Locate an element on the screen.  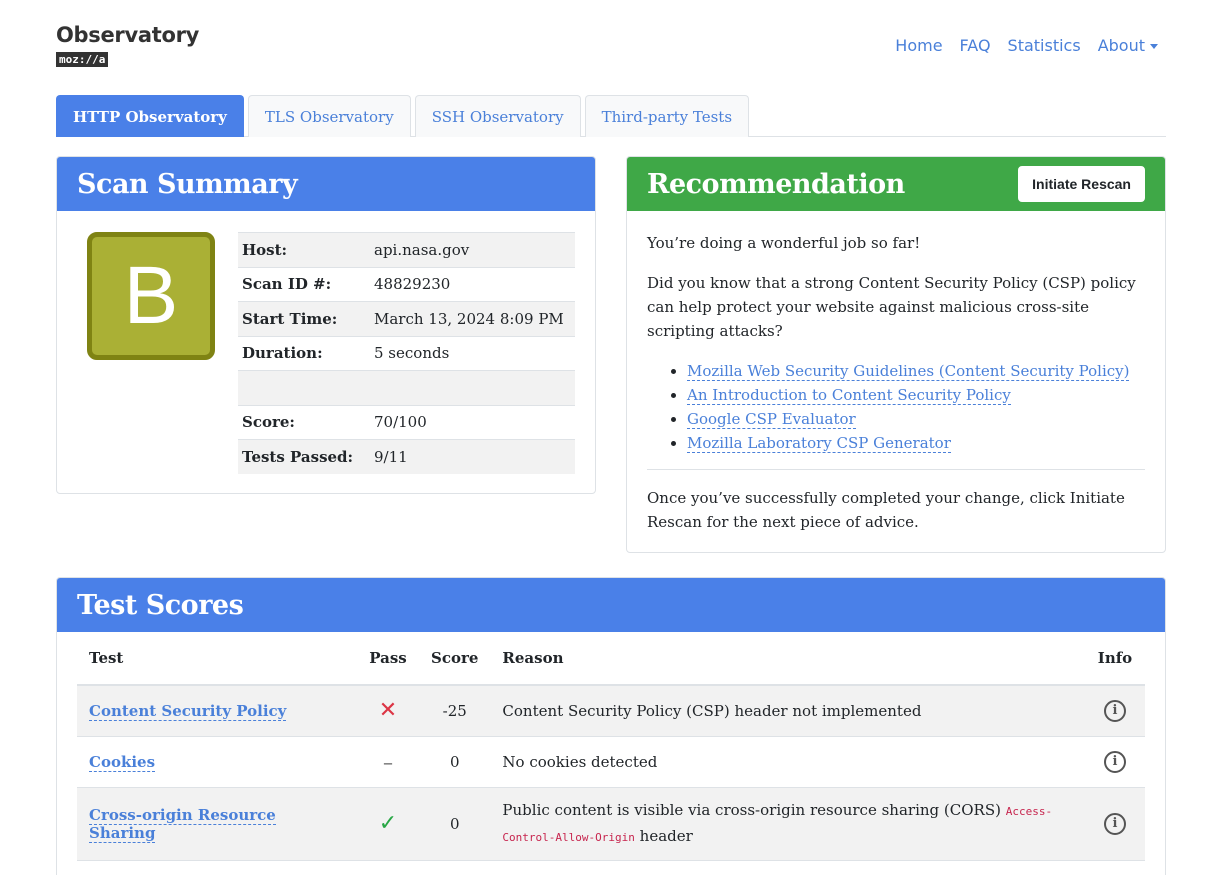
summary-row-duration: Duration: 5 seconds is located at coordinates (406, 353).